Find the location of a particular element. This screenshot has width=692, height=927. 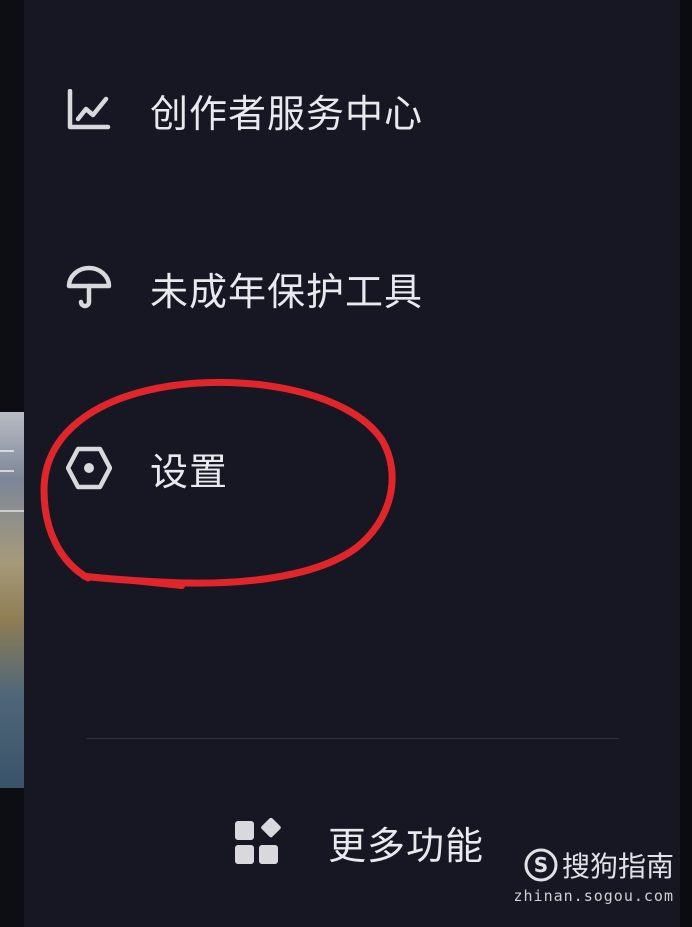

watermark-url: zhinan.sogou.com is located at coordinates (593, 896).